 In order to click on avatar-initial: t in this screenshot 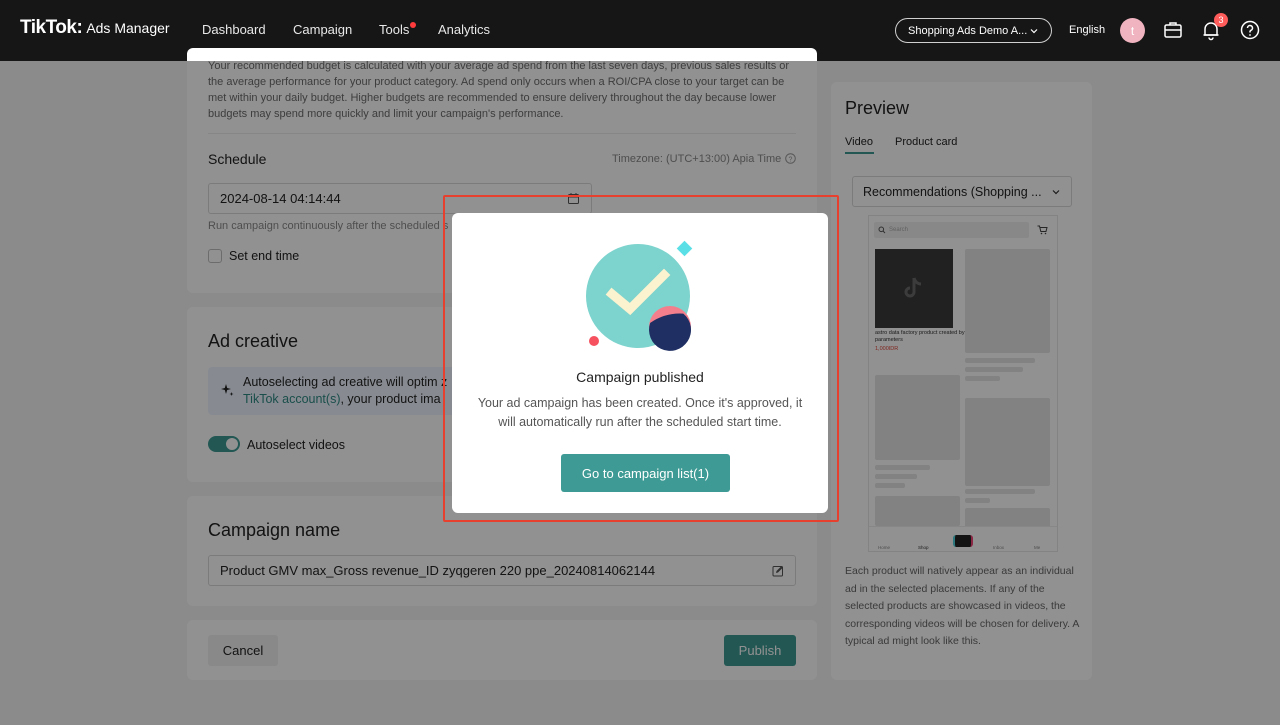, I will do `click(1132, 30)`.